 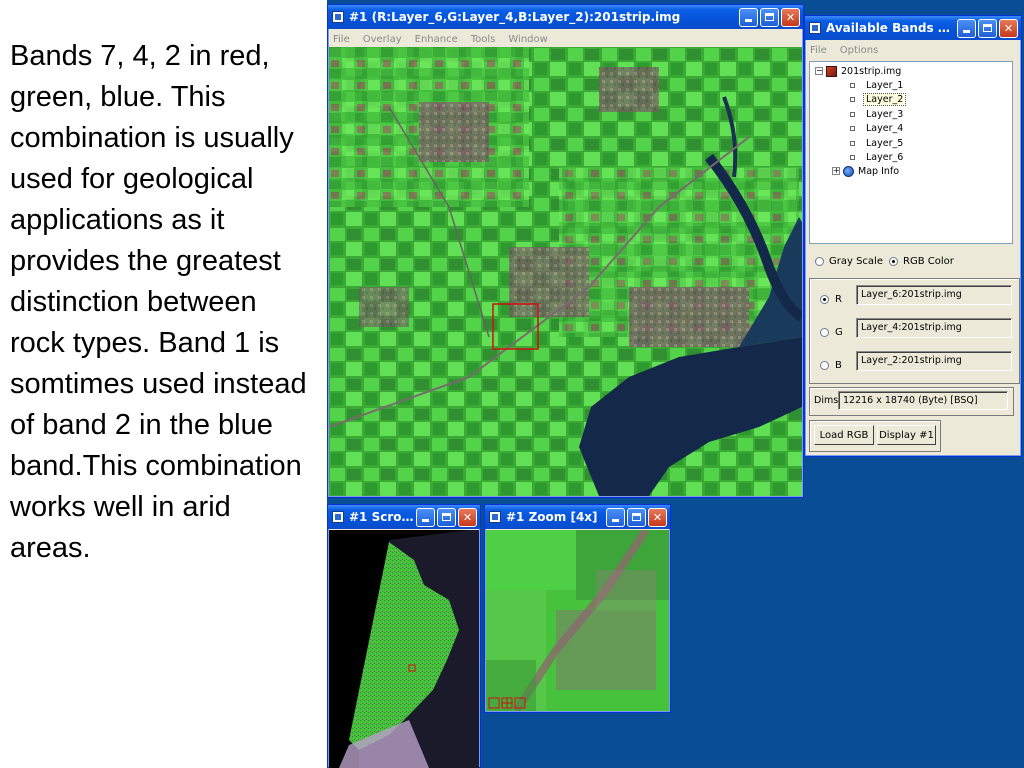 What do you see at coordinates (552, 517) in the screenshot?
I see `zoom-window-title: #1 Zoom [4x]` at bounding box center [552, 517].